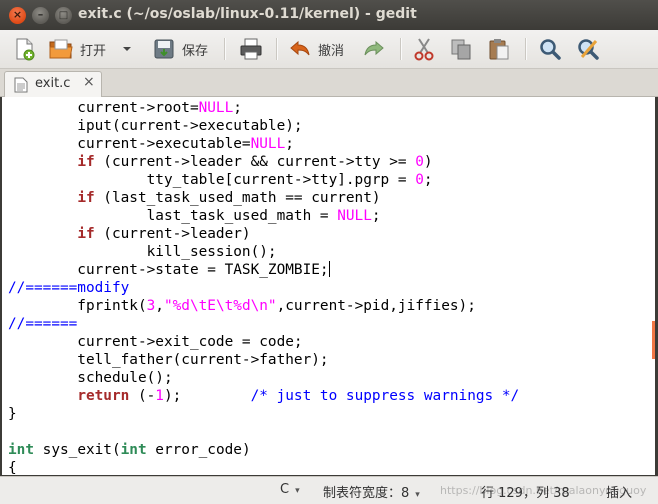 The width and height of the screenshot is (658, 504). What do you see at coordinates (263, 234) in the screenshot?
I see `code-line: if (current->leader)` at bounding box center [263, 234].